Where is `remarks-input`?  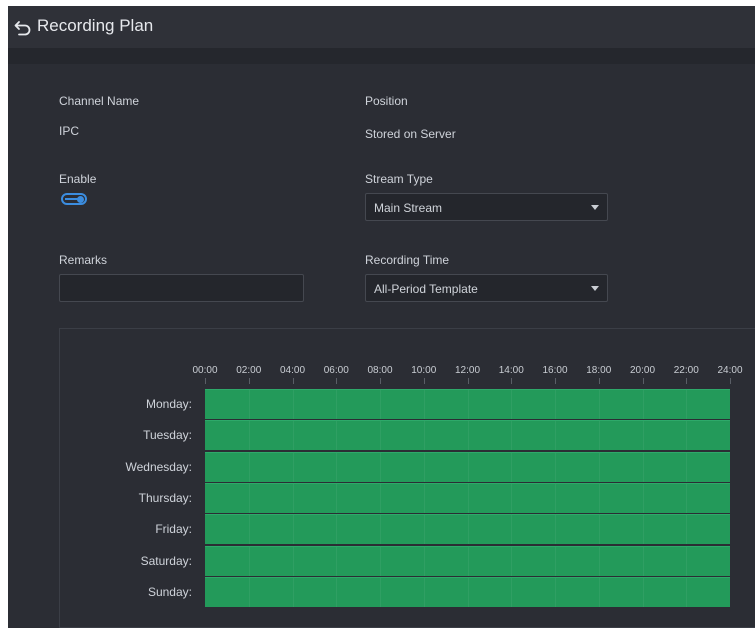 remarks-input is located at coordinates (181, 288).